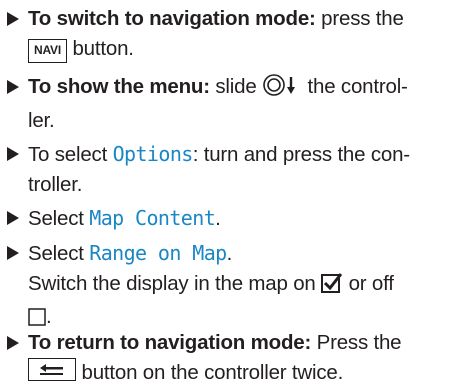  What do you see at coordinates (172, 18) in the screenshot?
I see `step-lead: To switch to navigation mode:` at bounding box center [172, 18].